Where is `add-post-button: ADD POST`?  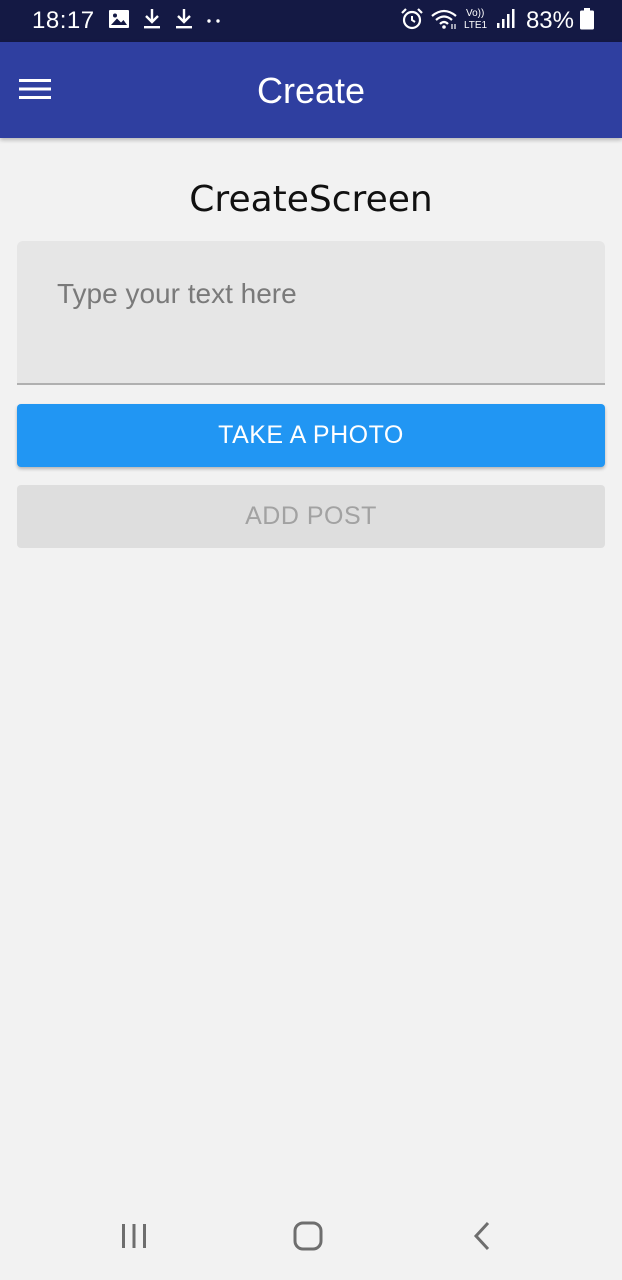
add-post-button: ADD POST is located at coordinates (311, 516).